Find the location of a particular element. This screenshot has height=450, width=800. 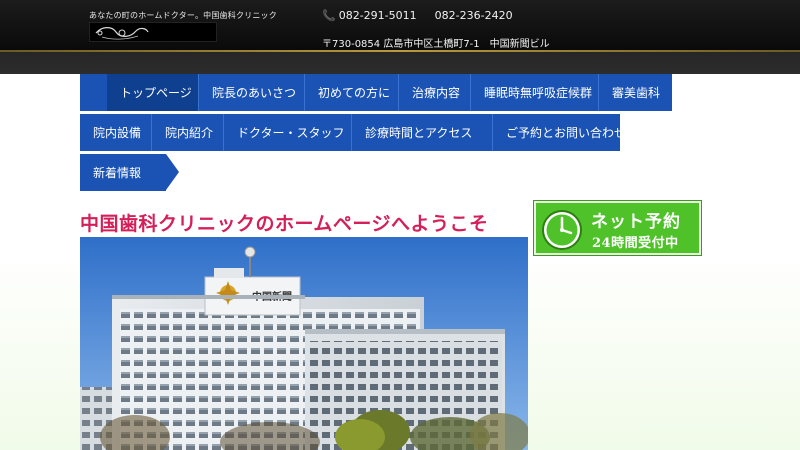

phone-icon: 📞 is located at coordinates (329, 15).